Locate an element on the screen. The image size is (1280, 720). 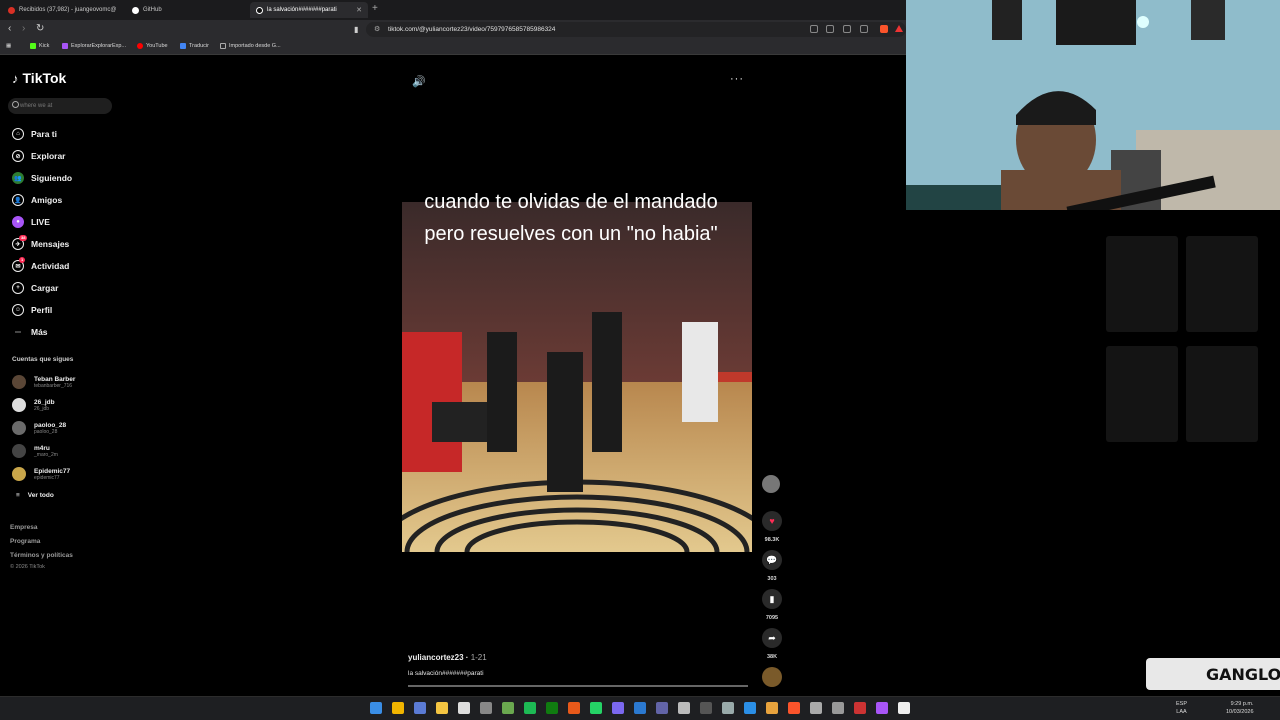
heart-icon: ♥ is located at coordinates (772, 521).